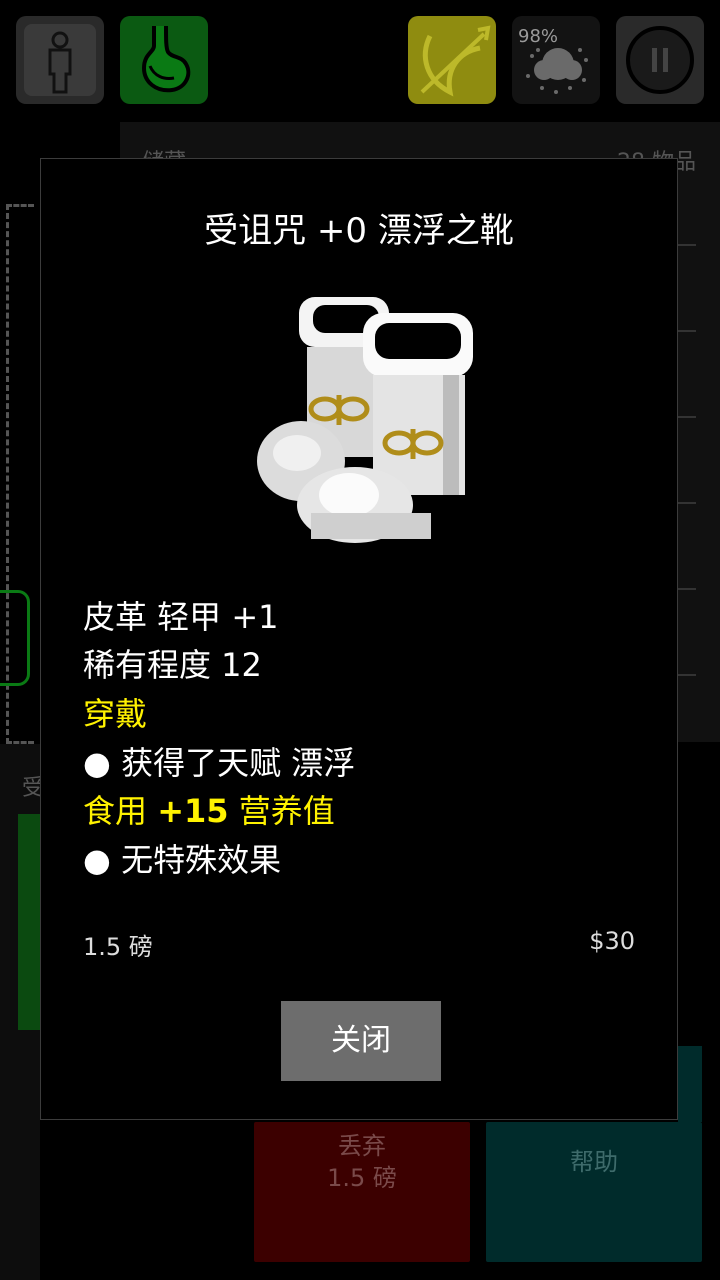 The image size is (720, 1280). What do you see at coordinates (687, 450) in the screenshot?
I see `inventory-slot-column` at bounding box center [687, 450].